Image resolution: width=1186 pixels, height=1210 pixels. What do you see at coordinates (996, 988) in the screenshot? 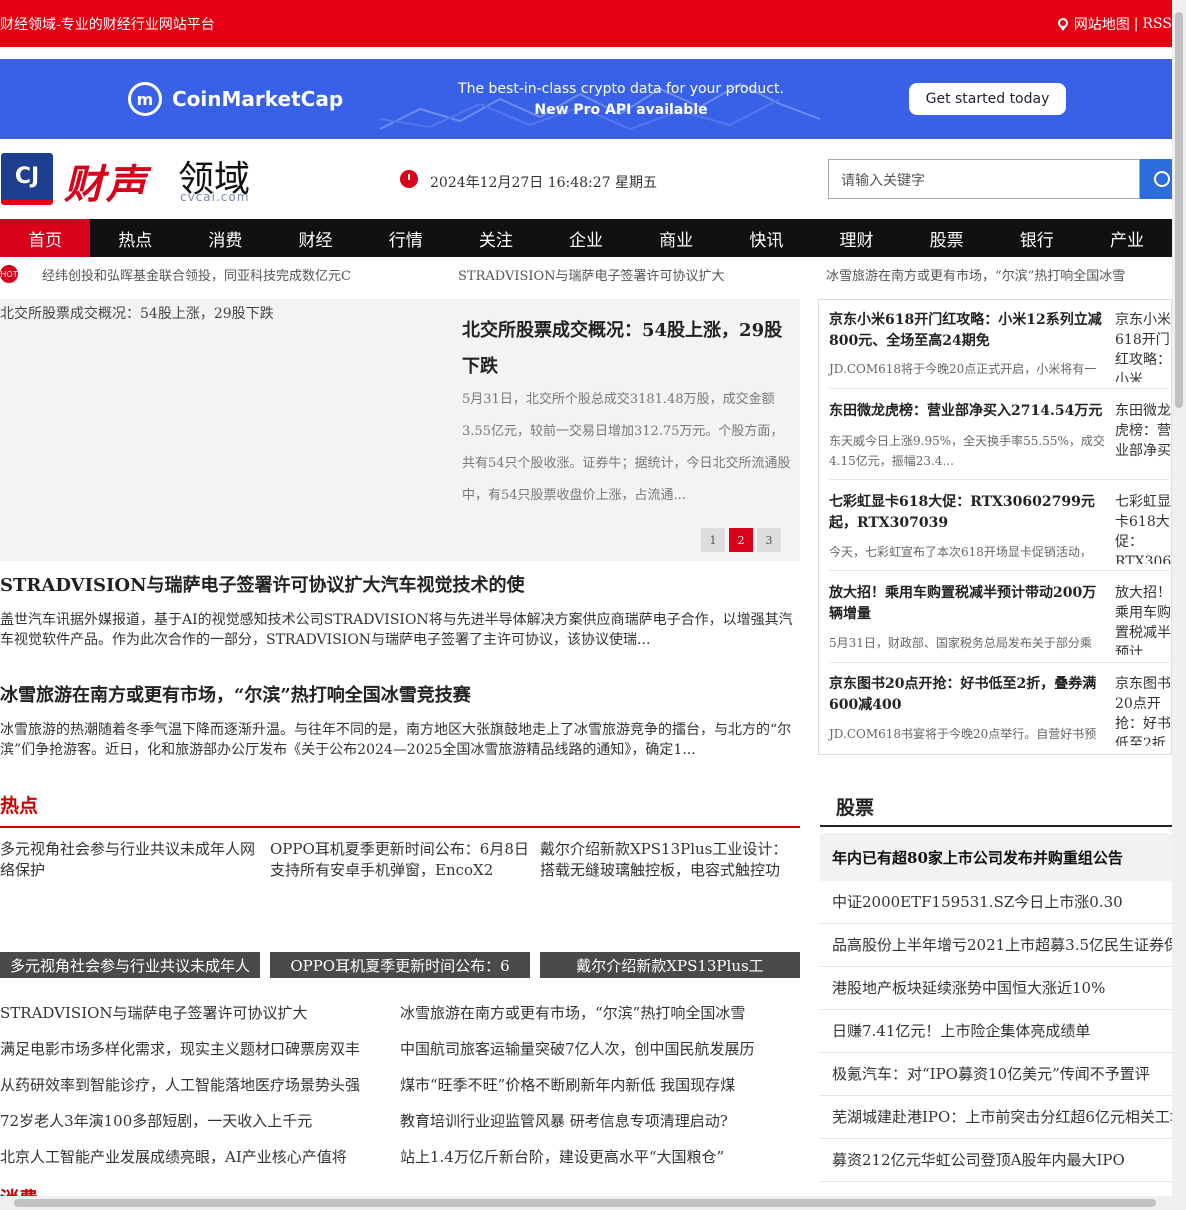
I see `list-item: 港股地产板块延续涨势中国恒大涨近10%` at bounding box center [996, 988].